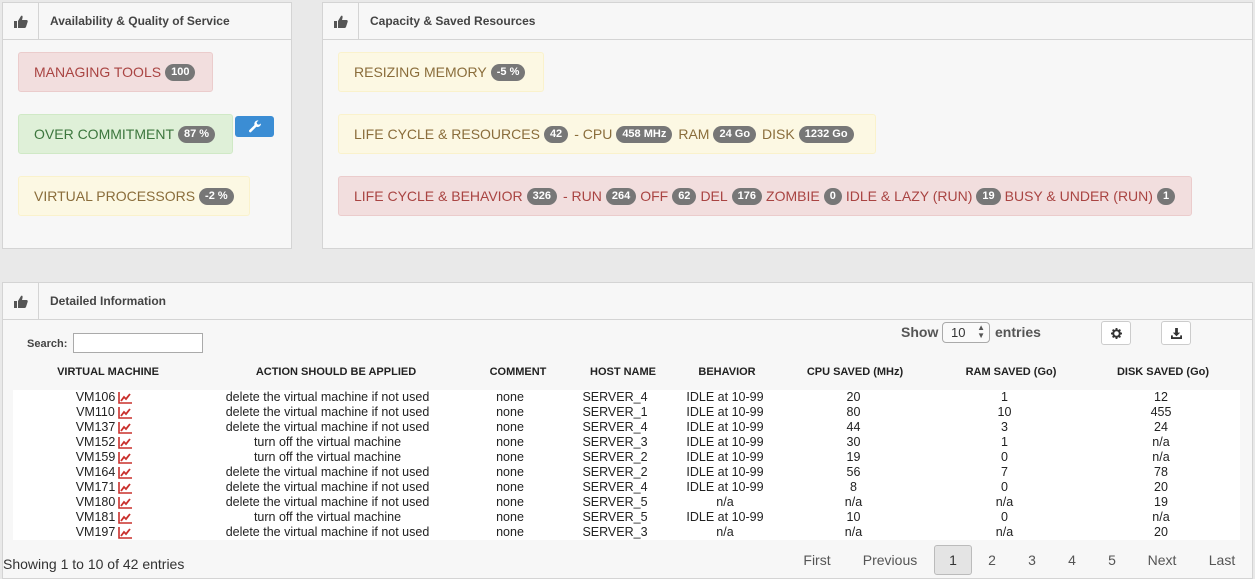  I want to click on column-header: ACTION SHOULD BE APPLIED, so click(336, 372).